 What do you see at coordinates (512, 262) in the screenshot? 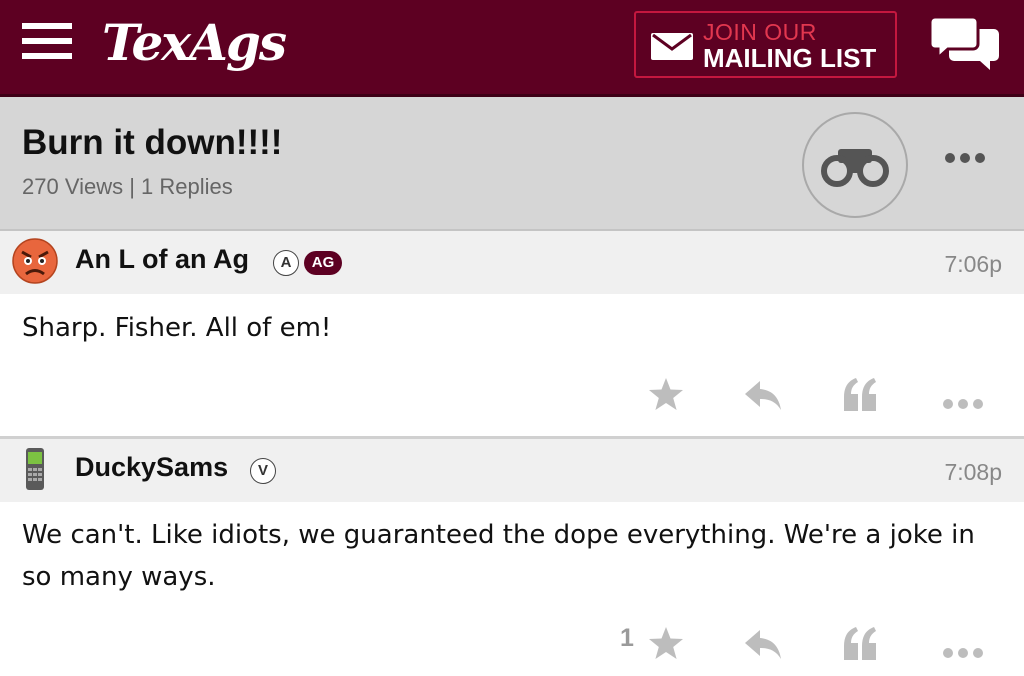
I see `post-header: An L of an Ag A AG 7:06p` at bounding box center [512, 262].